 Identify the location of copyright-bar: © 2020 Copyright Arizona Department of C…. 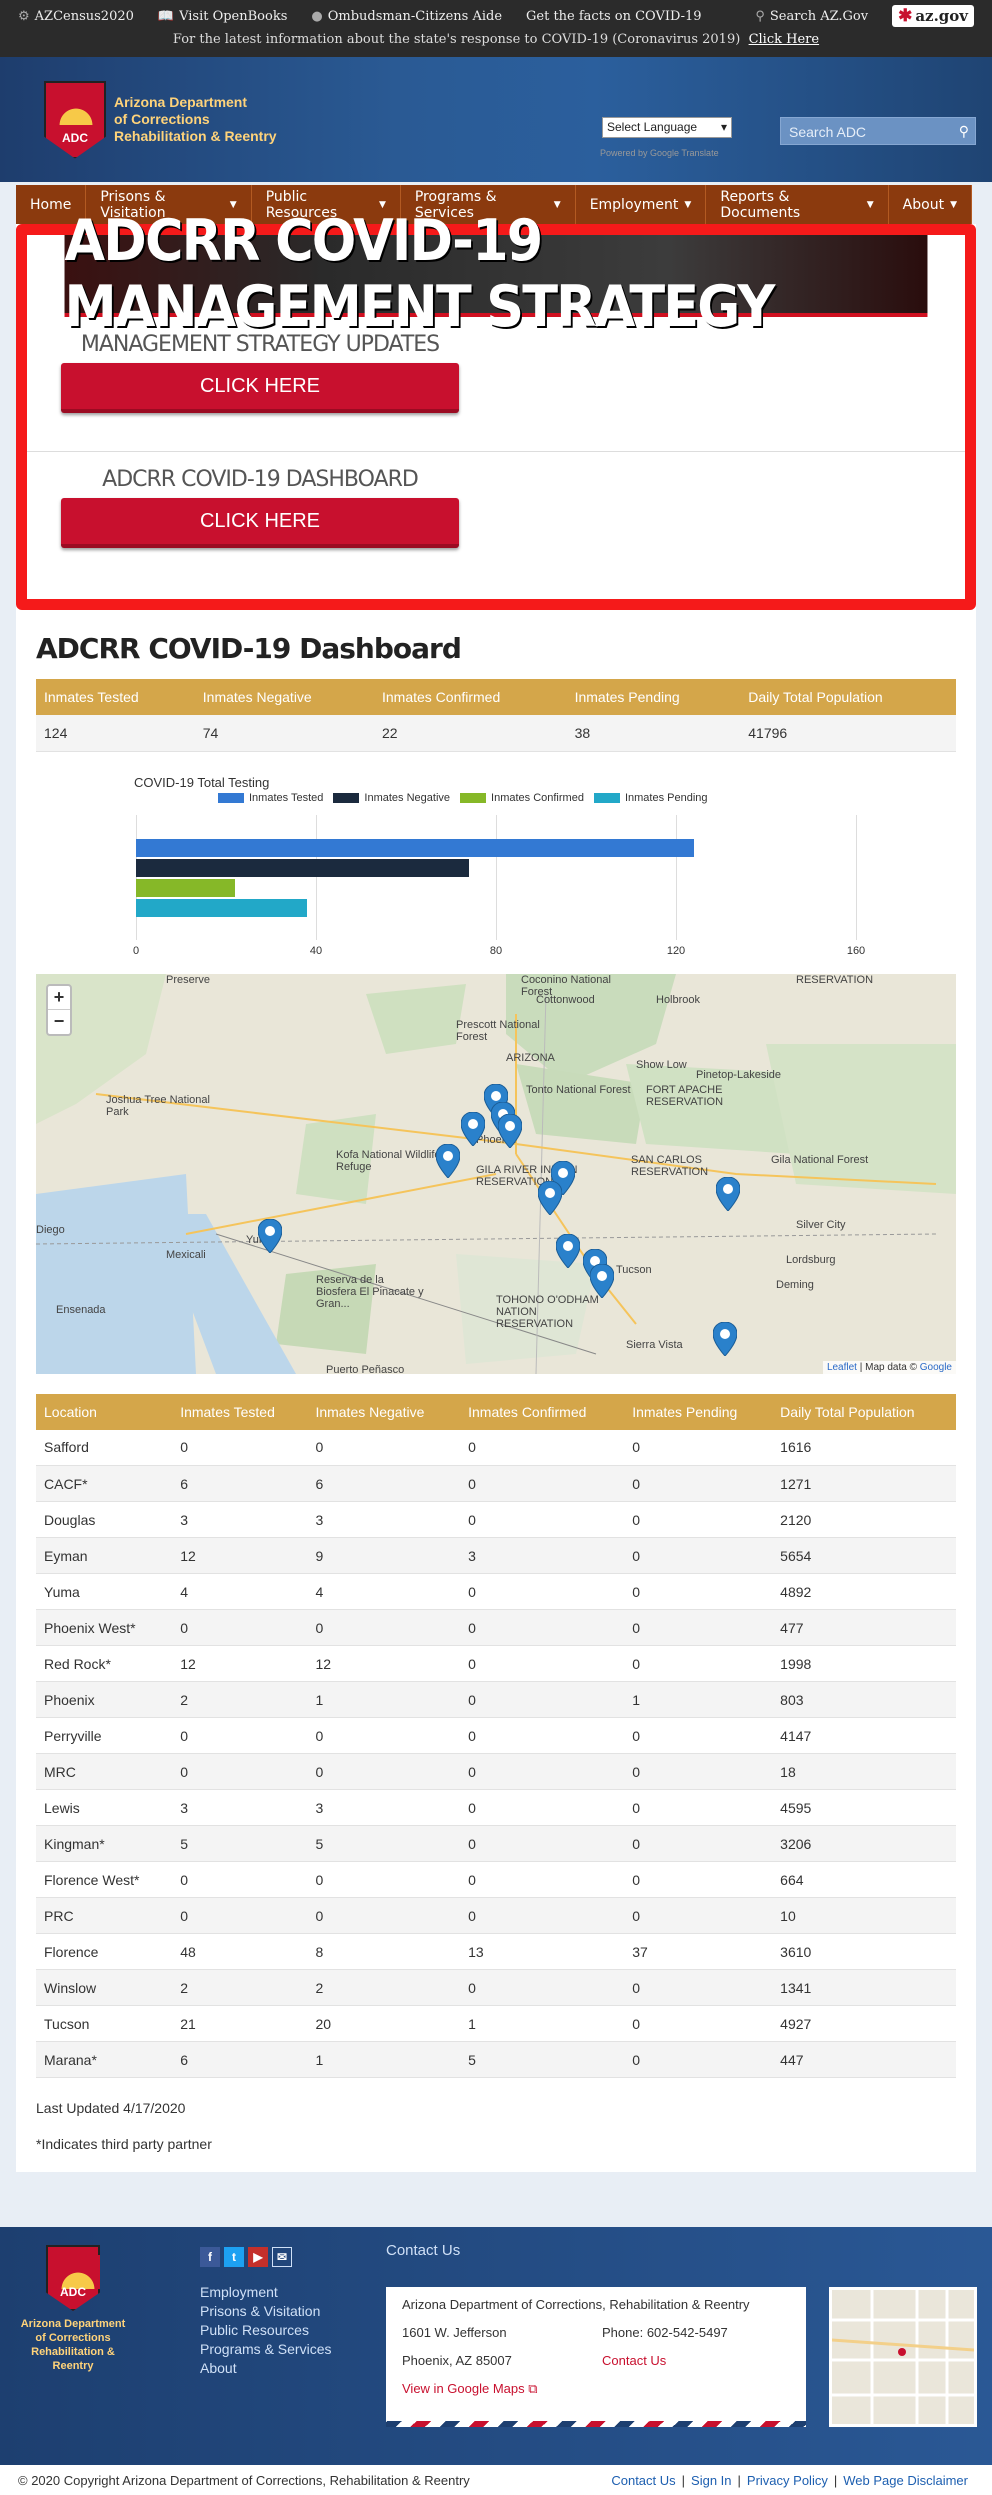
(496, 2480).